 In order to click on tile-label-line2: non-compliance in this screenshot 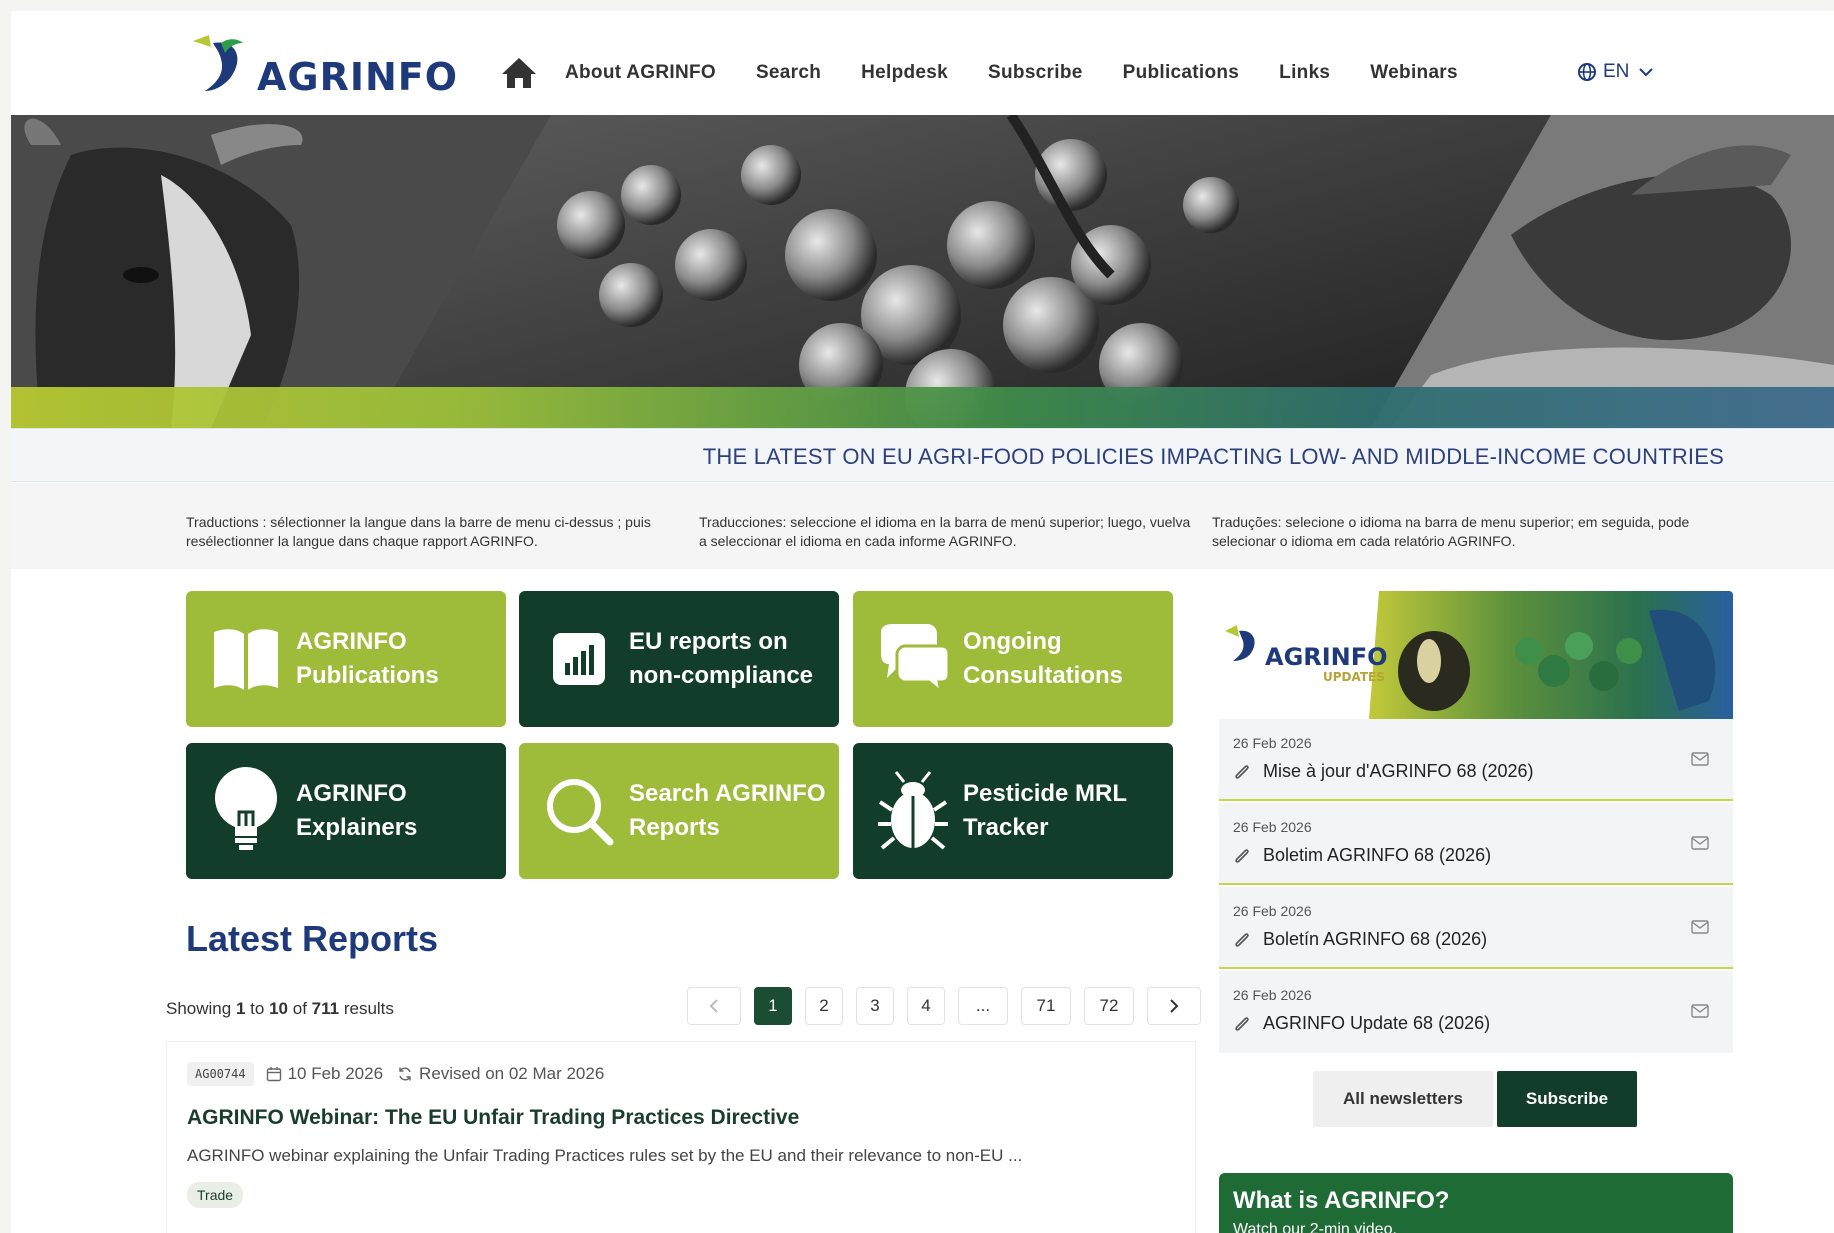, I will do `click(721, 675)`.